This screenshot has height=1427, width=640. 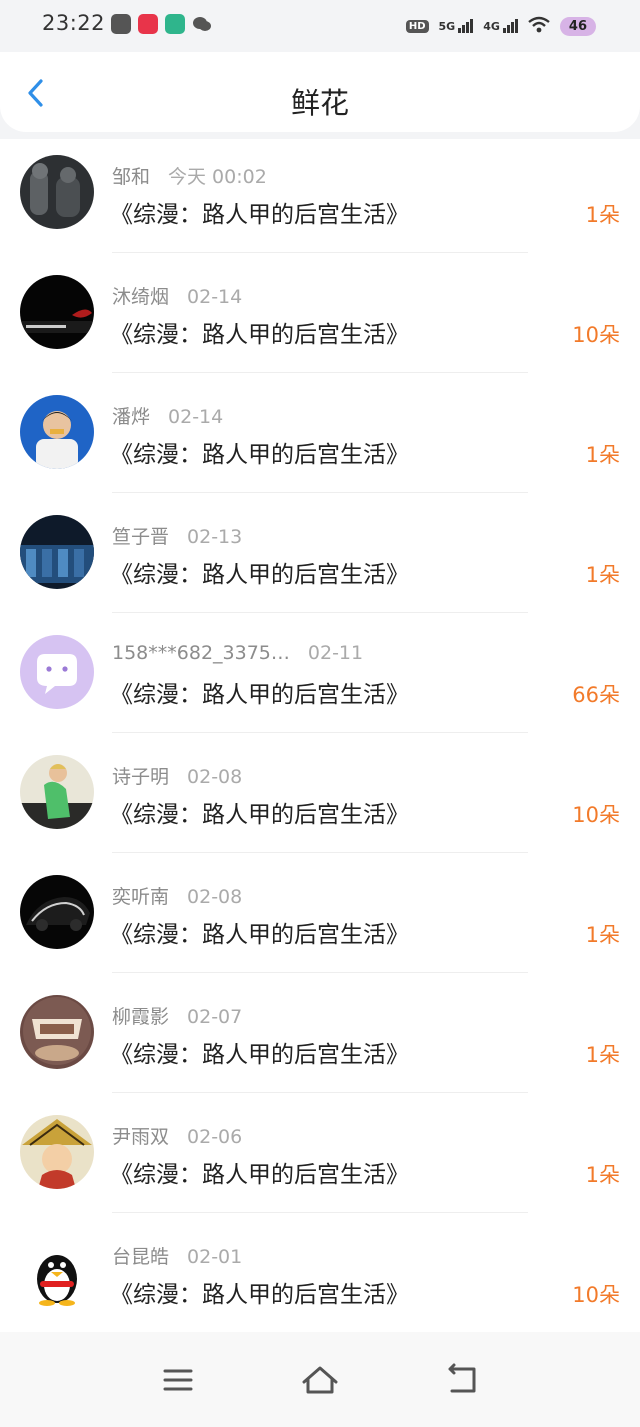 What do you see at coordinates (320, 1039) in the screenshot?
I see `list-item: 柳霞影 02-07 《综漫：路人甲的后宫生活》 1朵` at bounding box center [320, 1039].